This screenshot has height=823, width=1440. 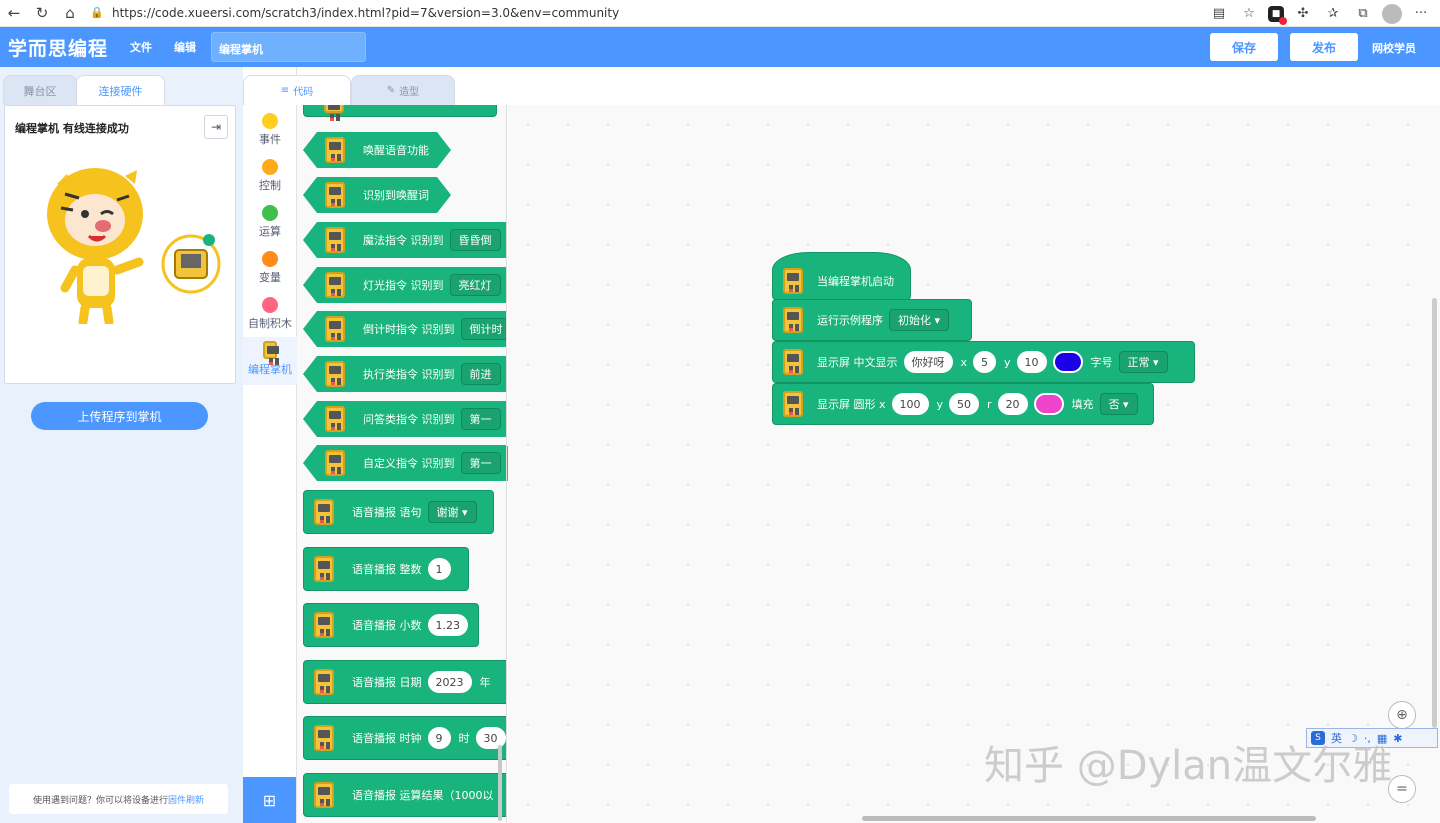 What do you see at coordinates (1333, 14) in the screenshot?
I see `favorites-icon: ✰` at bounding box center [1333, 14].